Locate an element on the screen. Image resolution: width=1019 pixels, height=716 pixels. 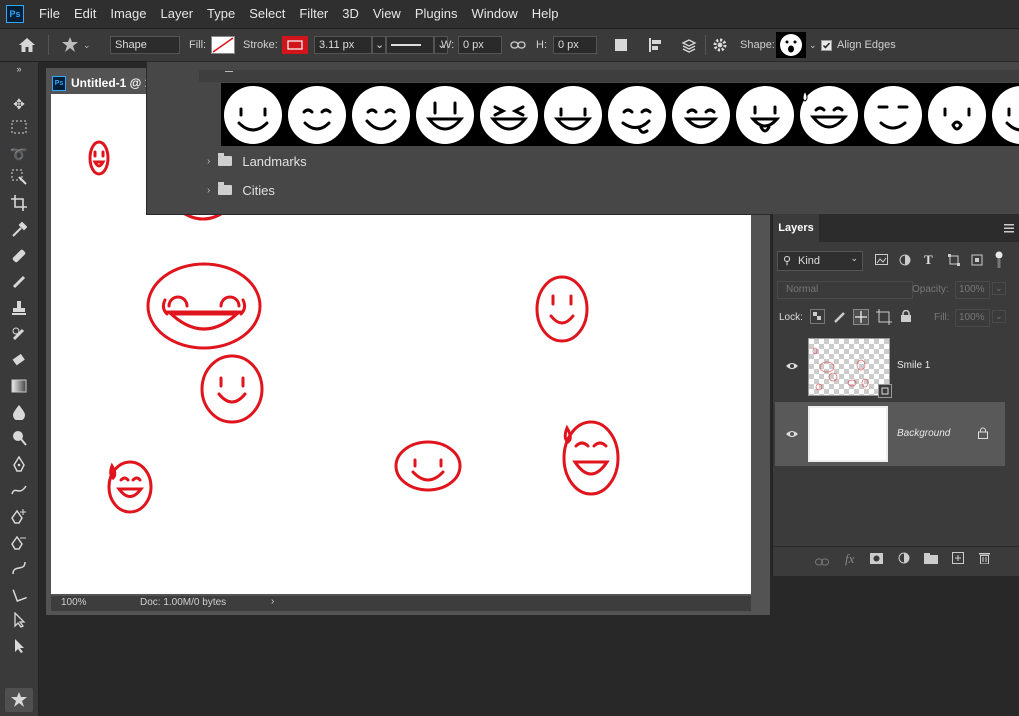
gradient-tool-icon is located at coordinates (19, 388).